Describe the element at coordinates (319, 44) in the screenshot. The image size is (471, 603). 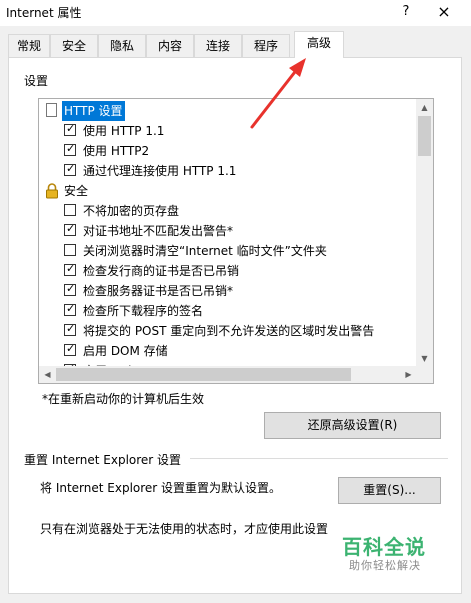
I see `tab-advanced: 高级` at that location.